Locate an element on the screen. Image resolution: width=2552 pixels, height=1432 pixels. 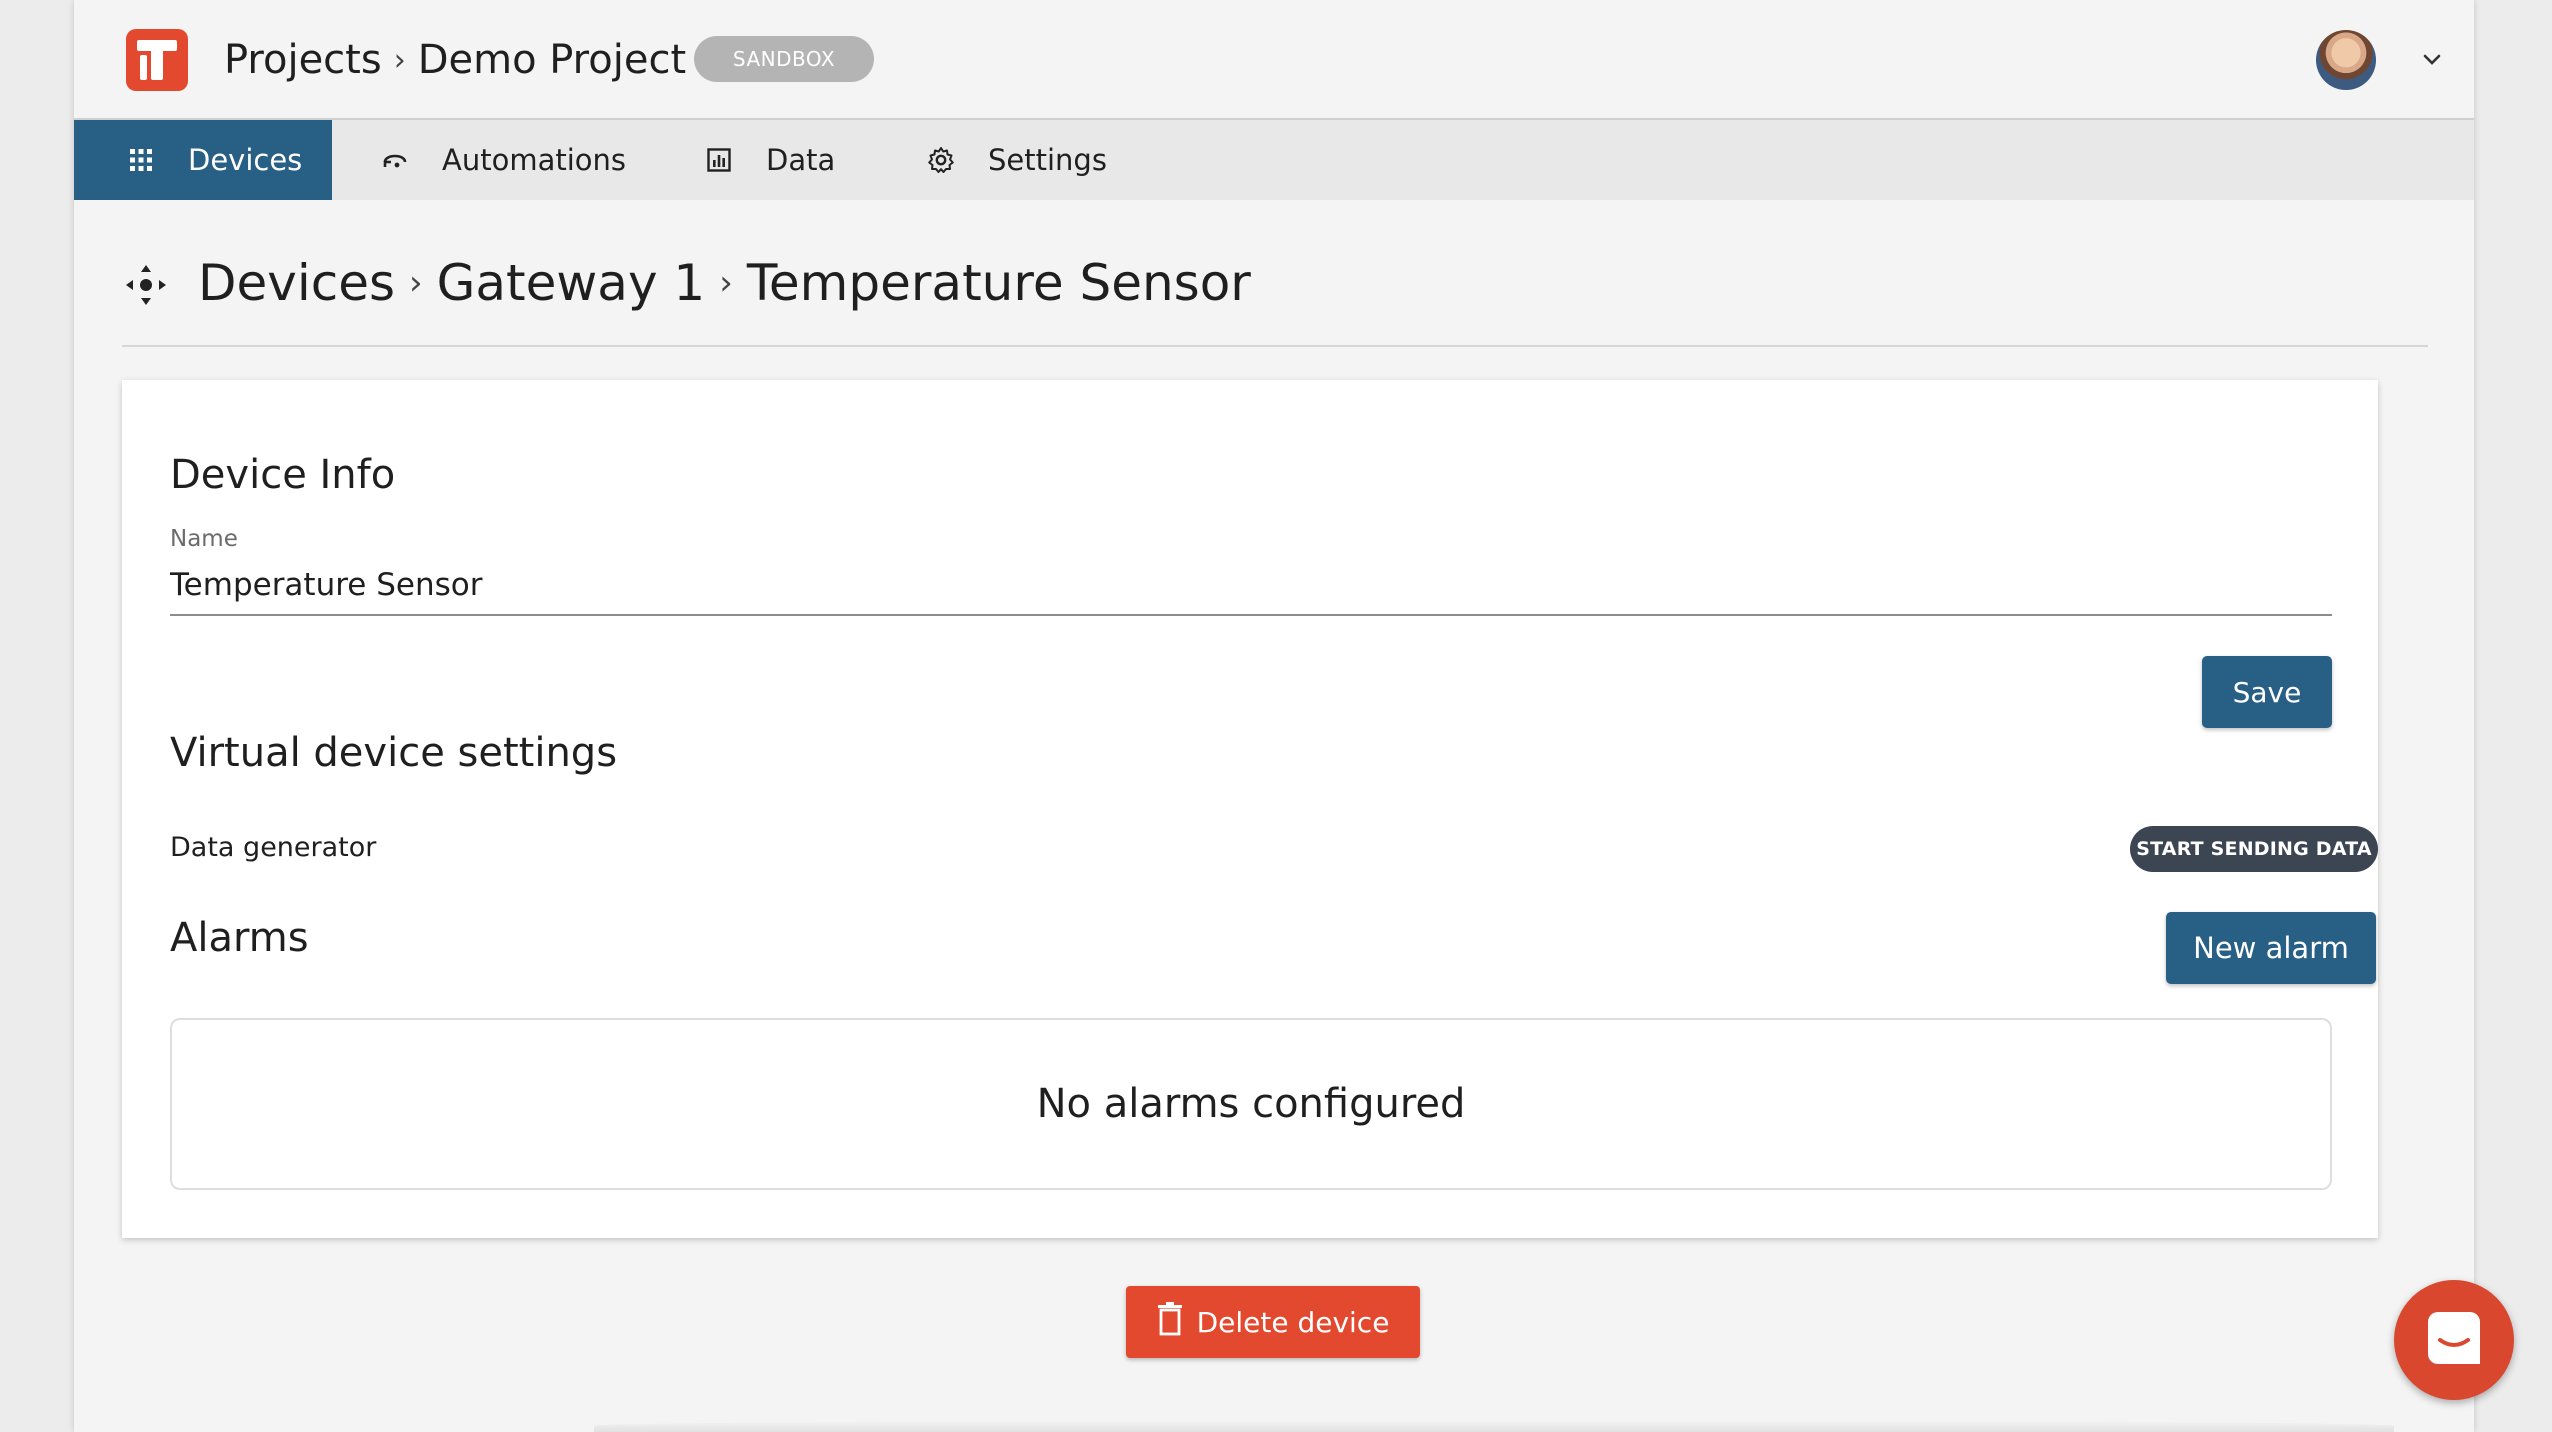
device-name-input is located at coordinates (1251, 586).